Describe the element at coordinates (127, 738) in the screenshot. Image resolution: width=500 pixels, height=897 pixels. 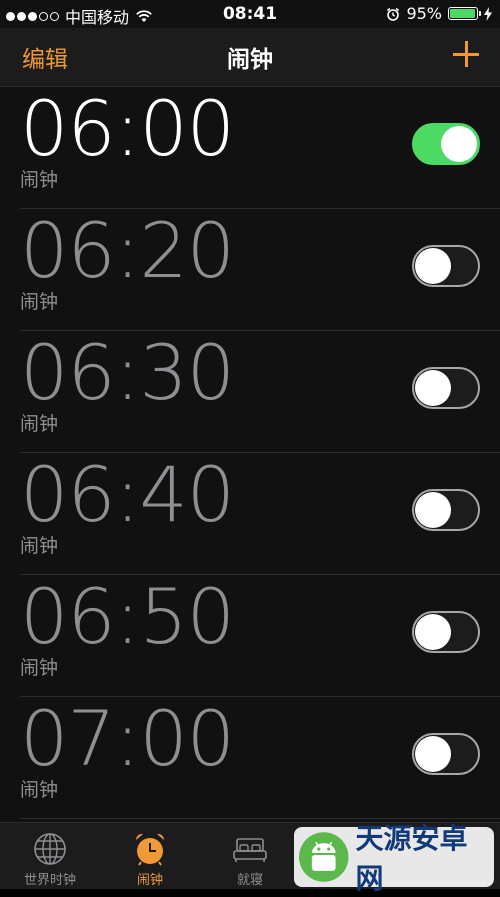
I see `alarm-time: 07:00` at that location.